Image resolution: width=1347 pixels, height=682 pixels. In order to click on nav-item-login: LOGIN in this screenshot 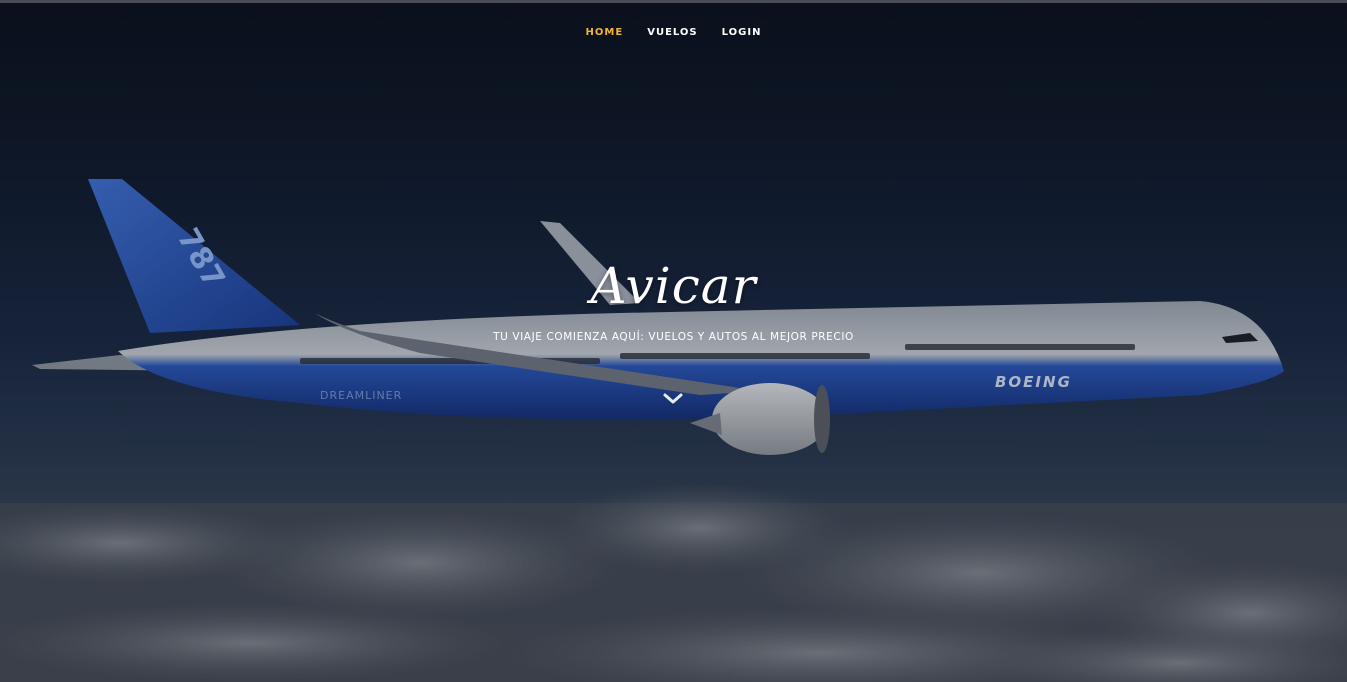, I will do `click(742, 33)`.